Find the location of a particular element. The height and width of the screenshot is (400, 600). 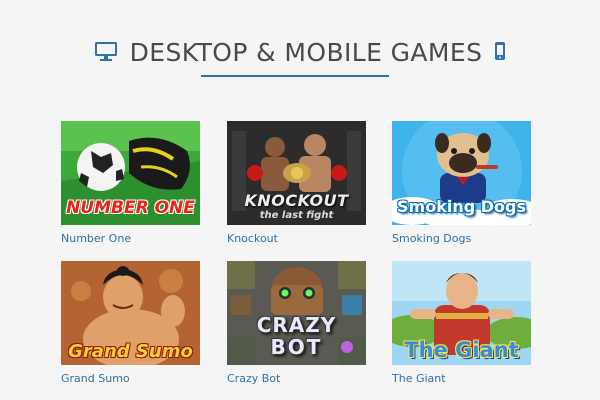

mobile-phone-icon is located at coordinates (500, 53).